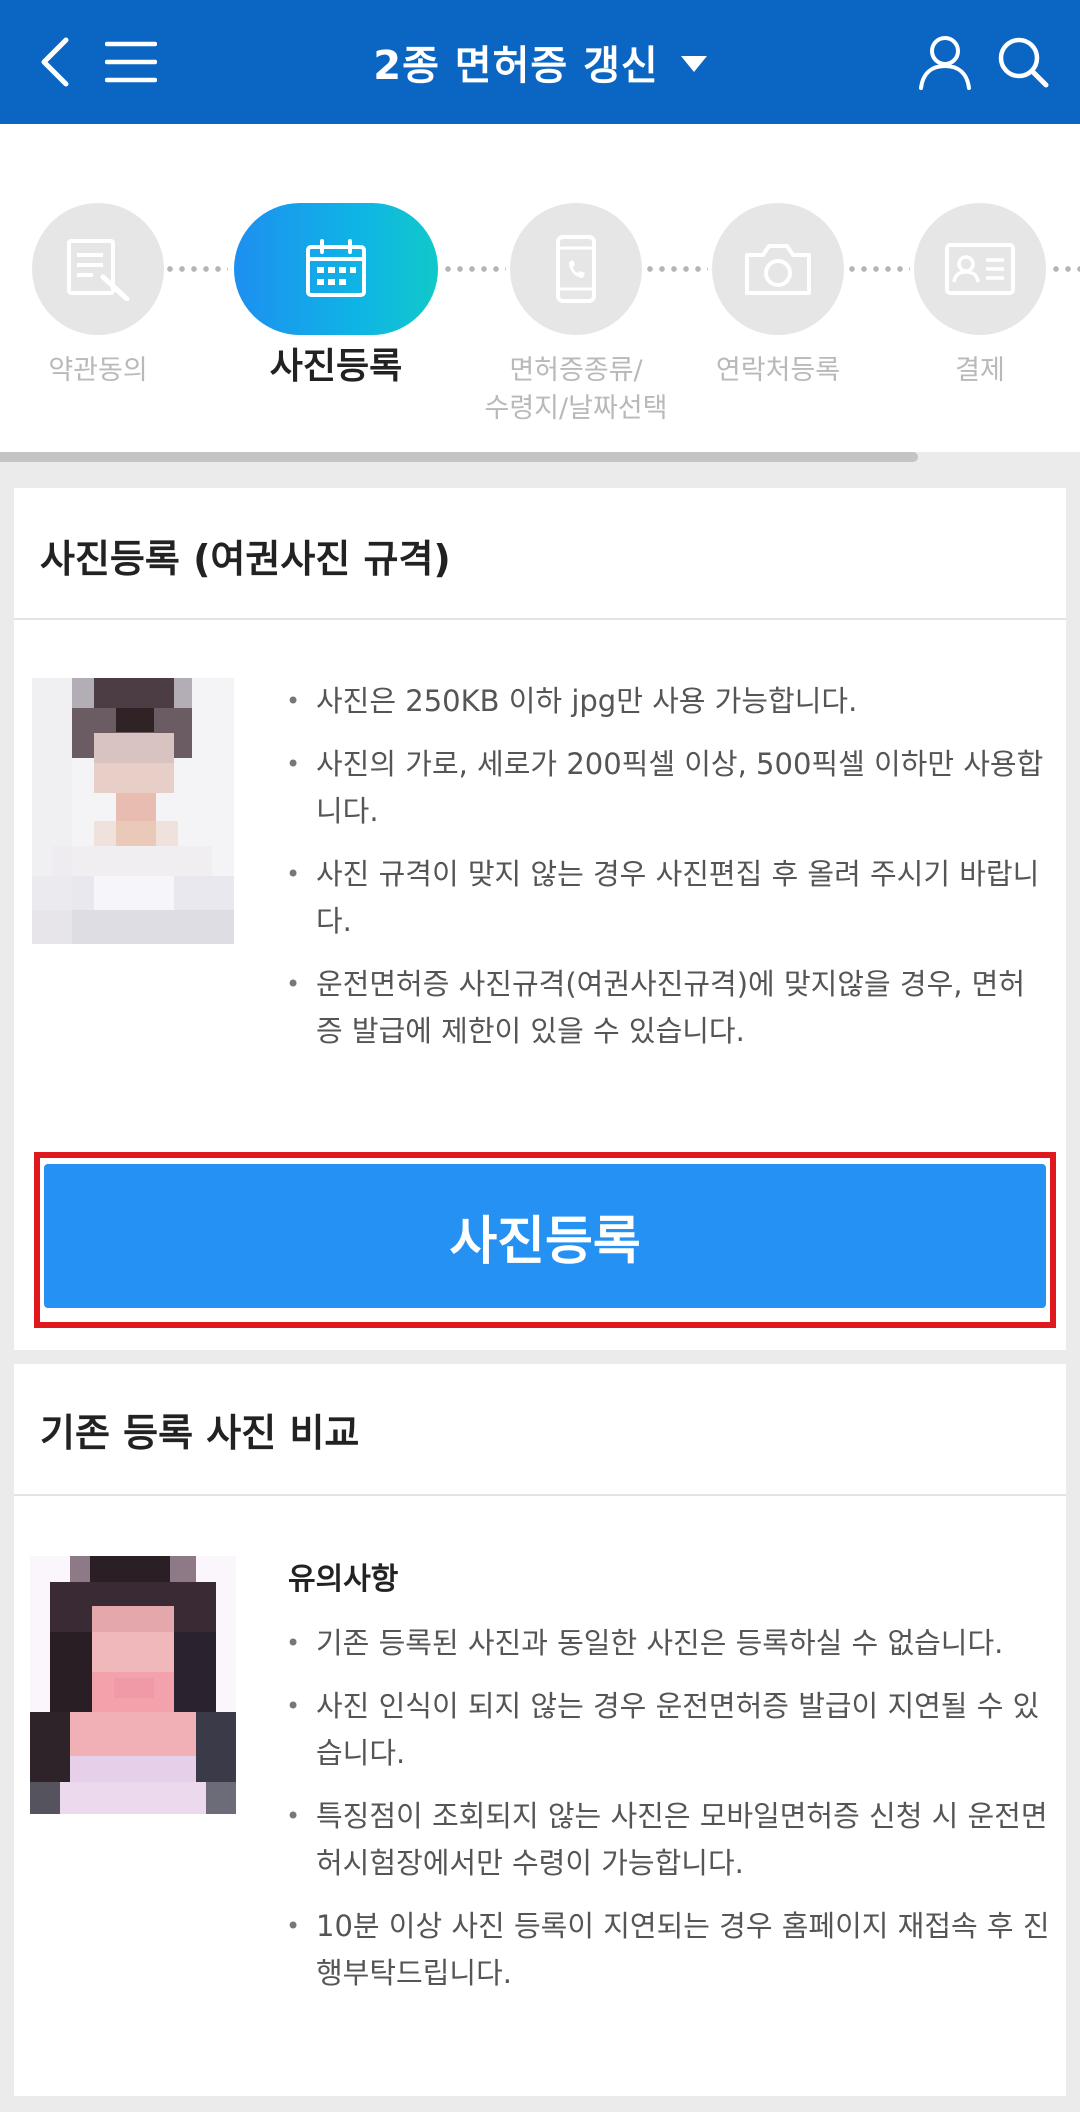 The width and height of the screenshot is (1080, 2112). I want to click on camera-icon, so click(778, 269).